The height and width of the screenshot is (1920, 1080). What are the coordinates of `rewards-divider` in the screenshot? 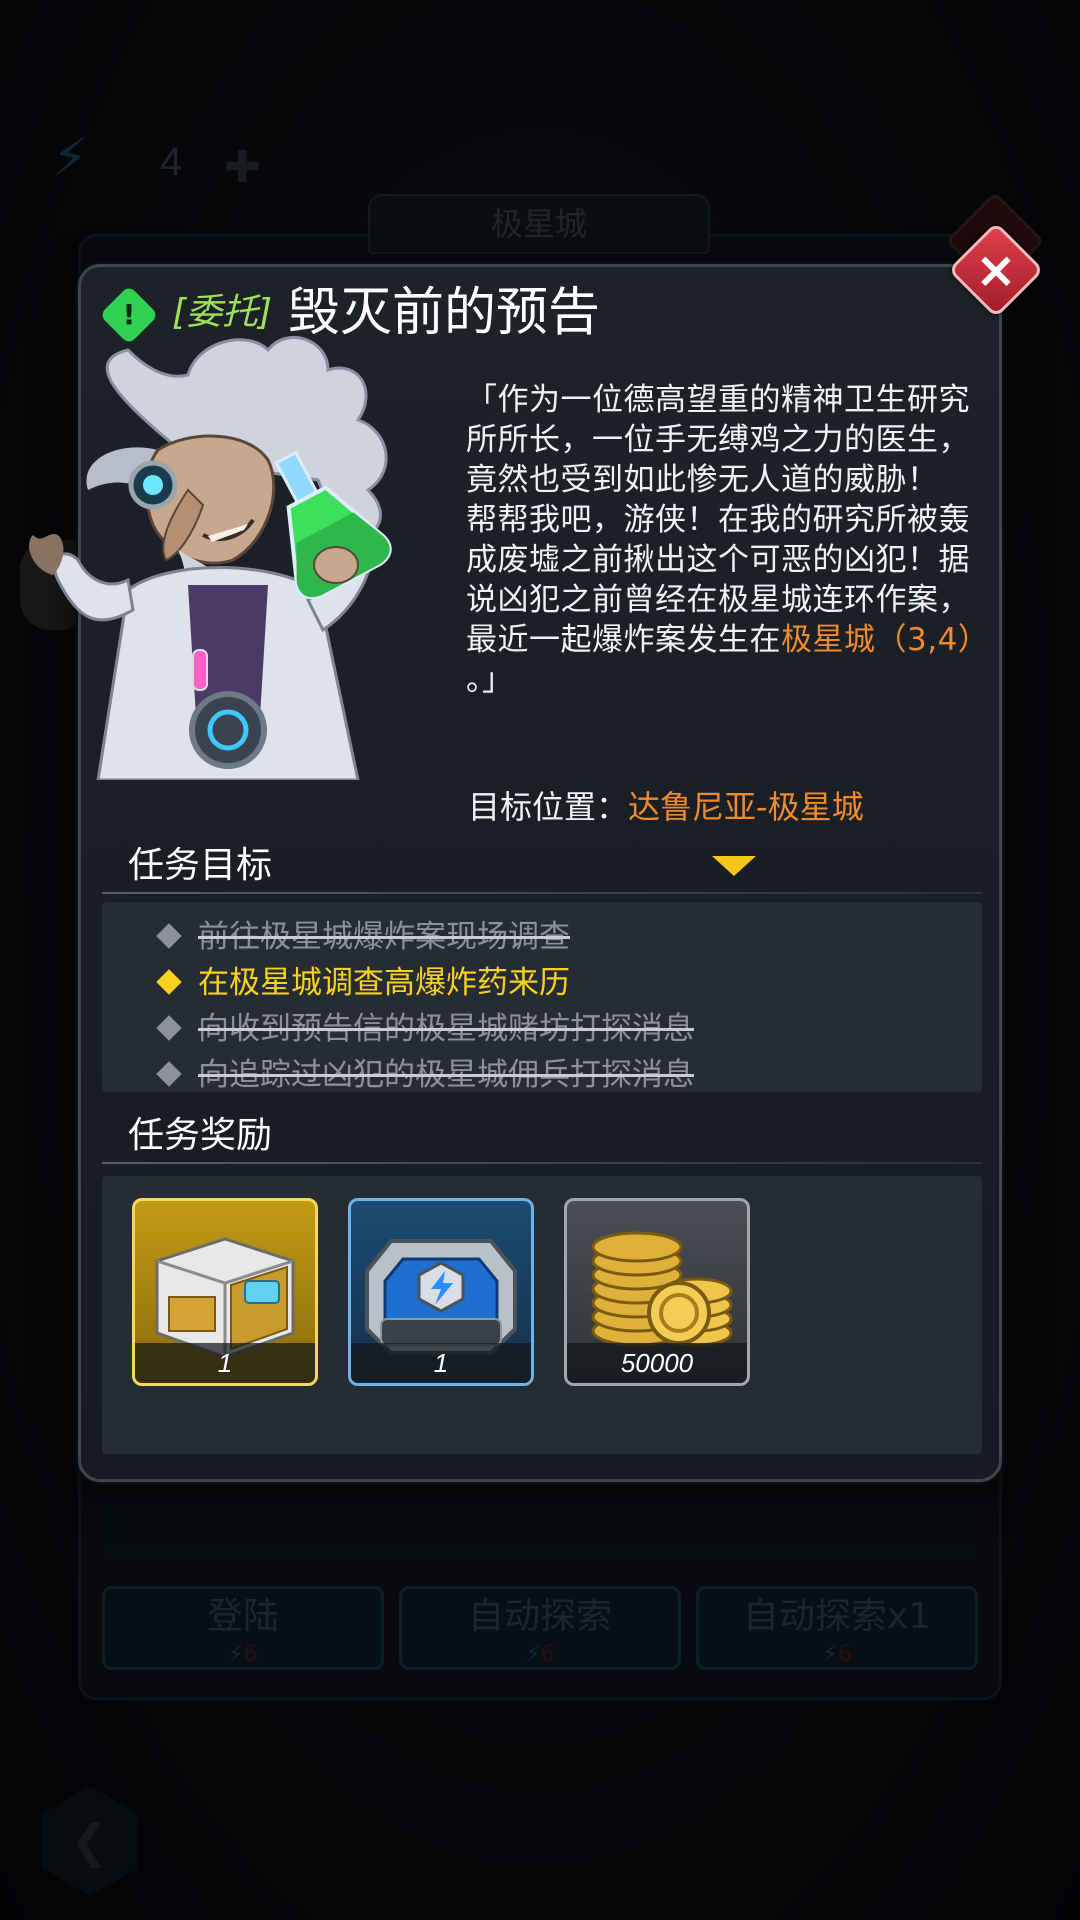 It's located at (542, 1163).